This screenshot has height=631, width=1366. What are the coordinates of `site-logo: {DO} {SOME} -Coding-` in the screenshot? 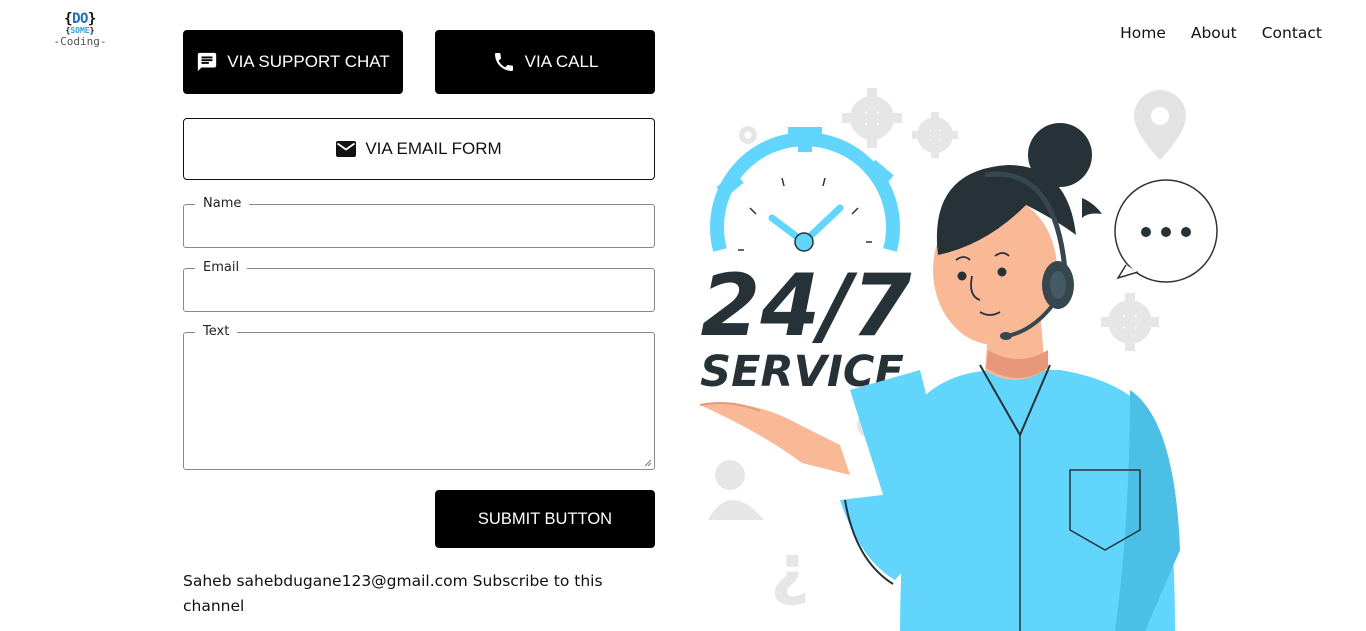 It's located at (80, 29).